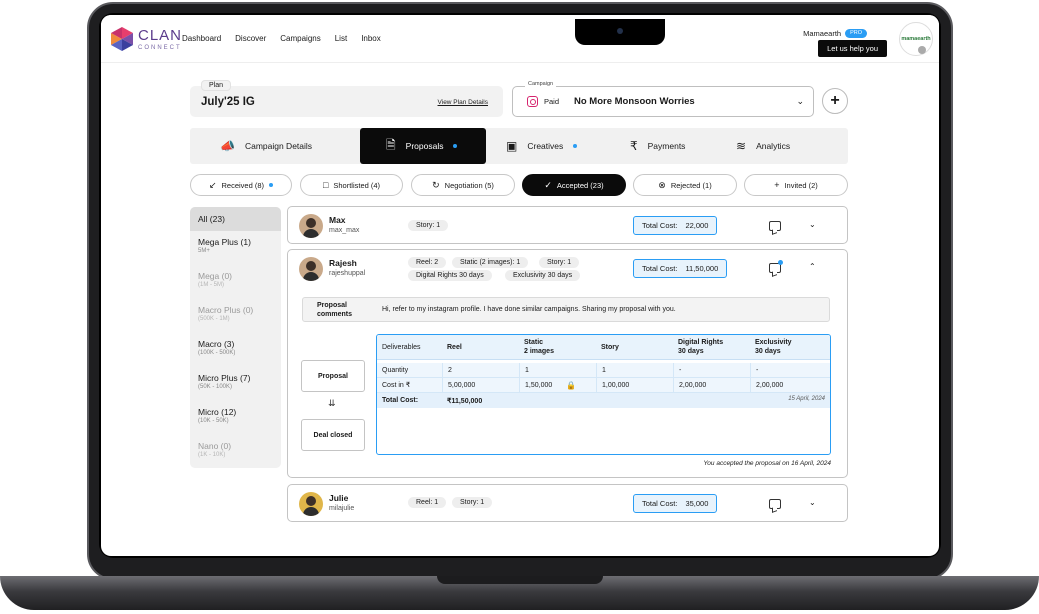 The width and height of the screenshot is (1039, 614). Describe the element at coordinates (228, 102) in the screenshot. I see `plan-name: July'25 IG` at that location.